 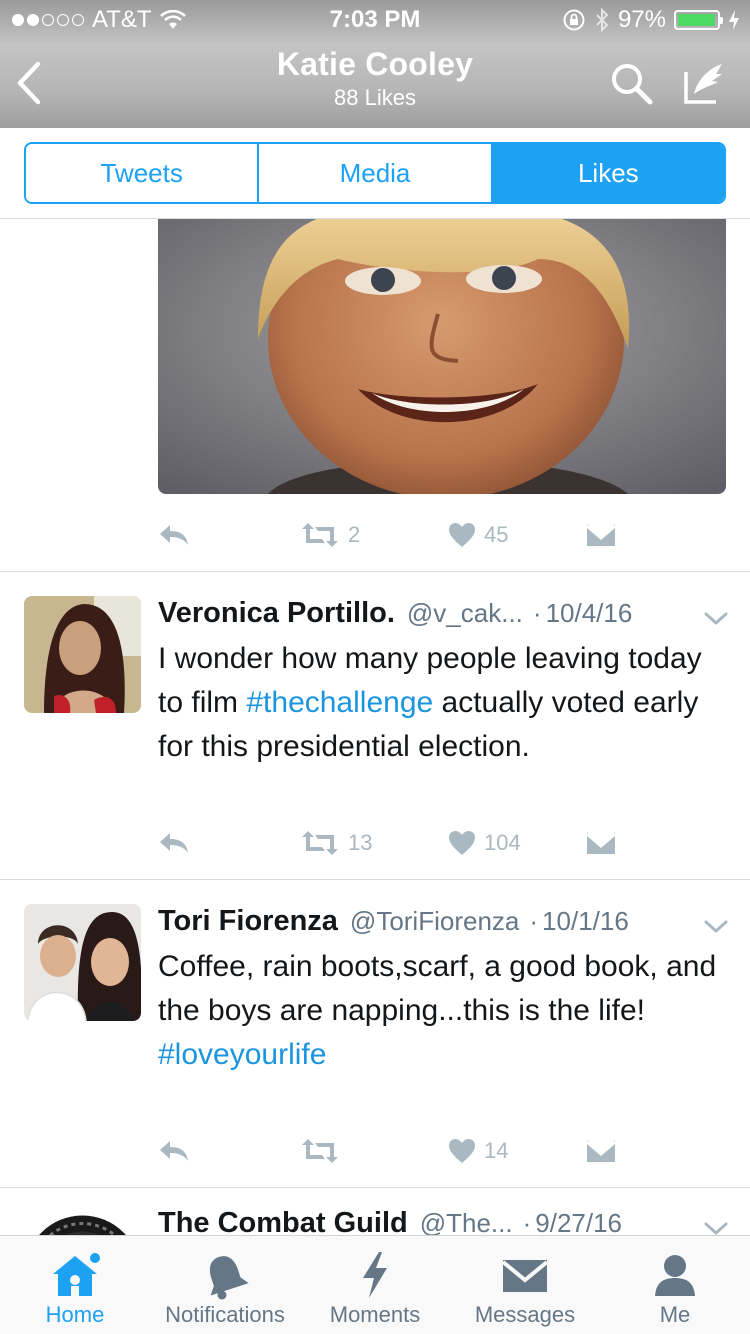 What do you see at coordinates (276, 613) in the screenshot?
I see `author-name: Veronica Portillo.` at bounding box center [276, 613].